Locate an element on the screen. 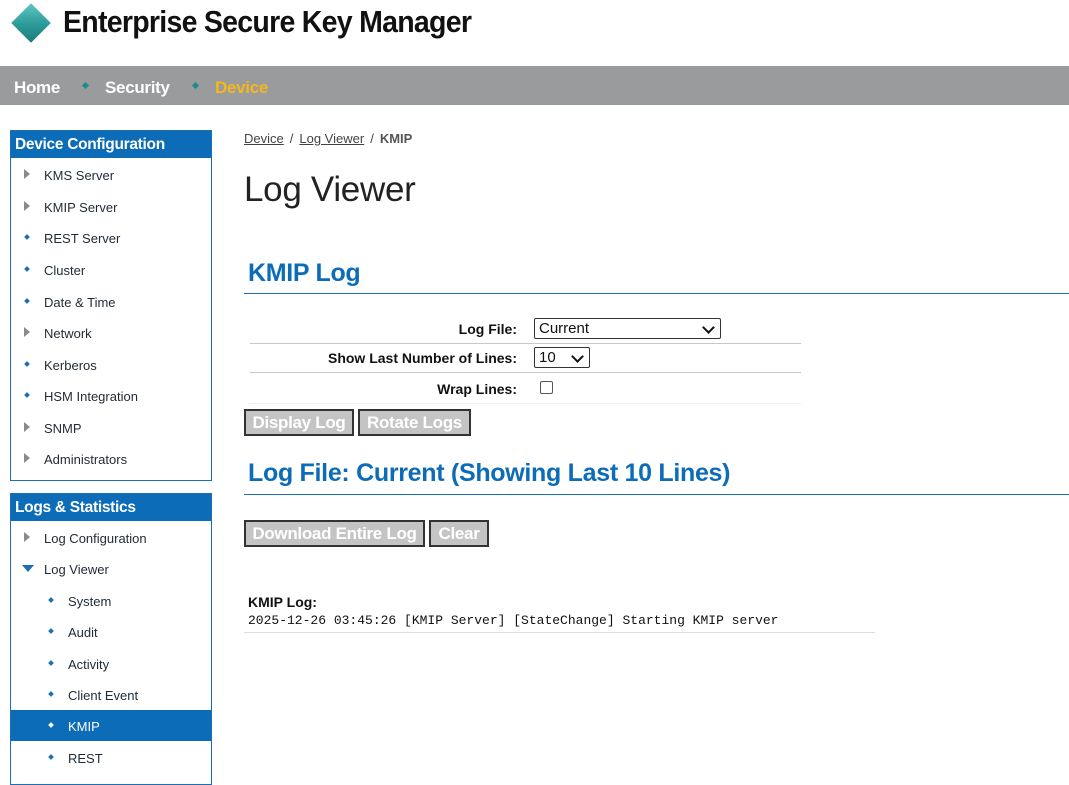  sidebar-item-label: System is located at coordinates (90, 601).